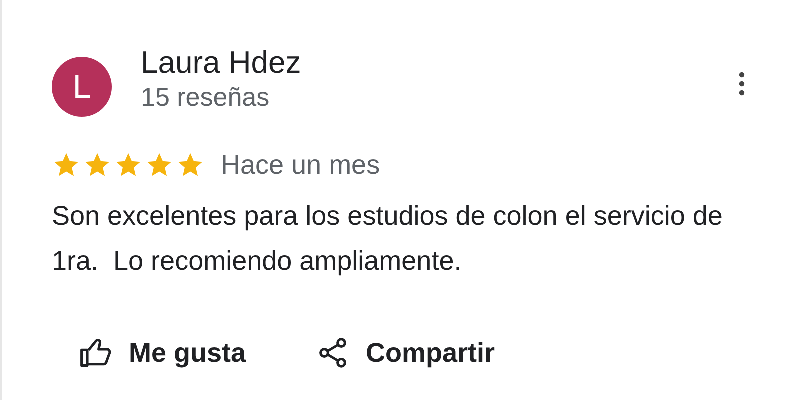 Image resolution: width=808 pixels, height=400 pixels. Describe the element at coordinates (82, 87) in the screenshot. I see `avatar: L` at that location.